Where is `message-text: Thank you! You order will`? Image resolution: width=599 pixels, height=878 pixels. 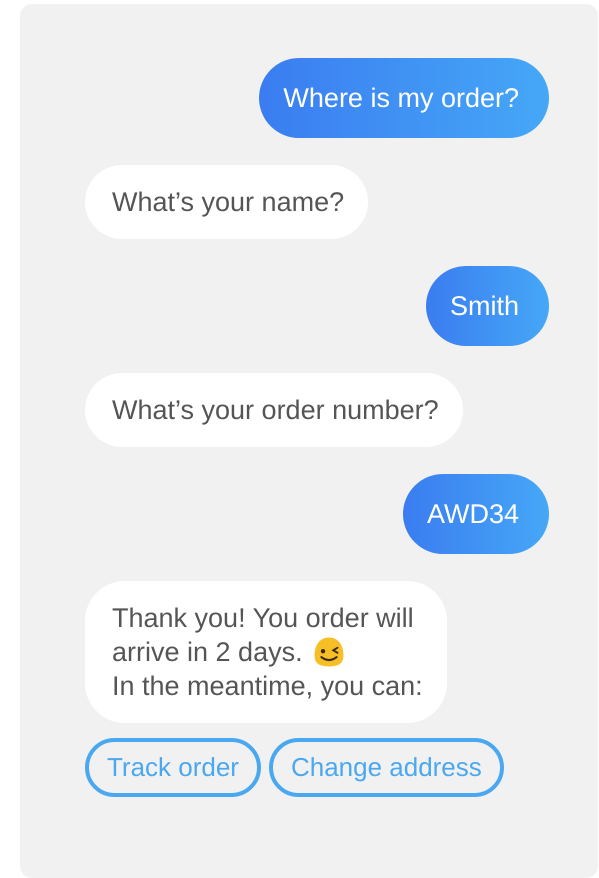 message-text: Thank you! You order will is located at coordinates (263, 618).